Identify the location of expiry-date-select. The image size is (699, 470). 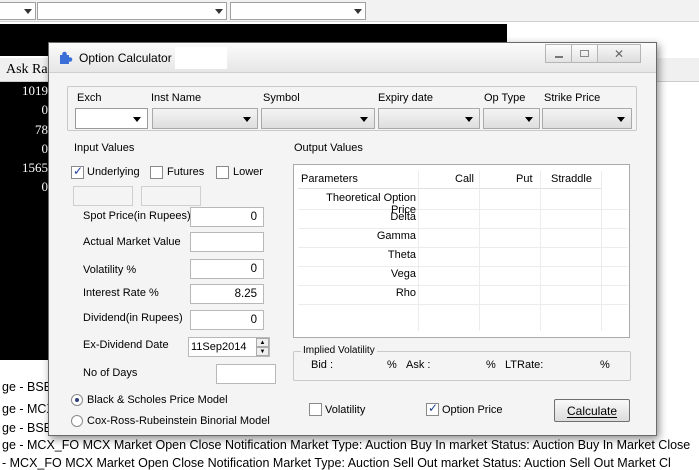
(429, 118).